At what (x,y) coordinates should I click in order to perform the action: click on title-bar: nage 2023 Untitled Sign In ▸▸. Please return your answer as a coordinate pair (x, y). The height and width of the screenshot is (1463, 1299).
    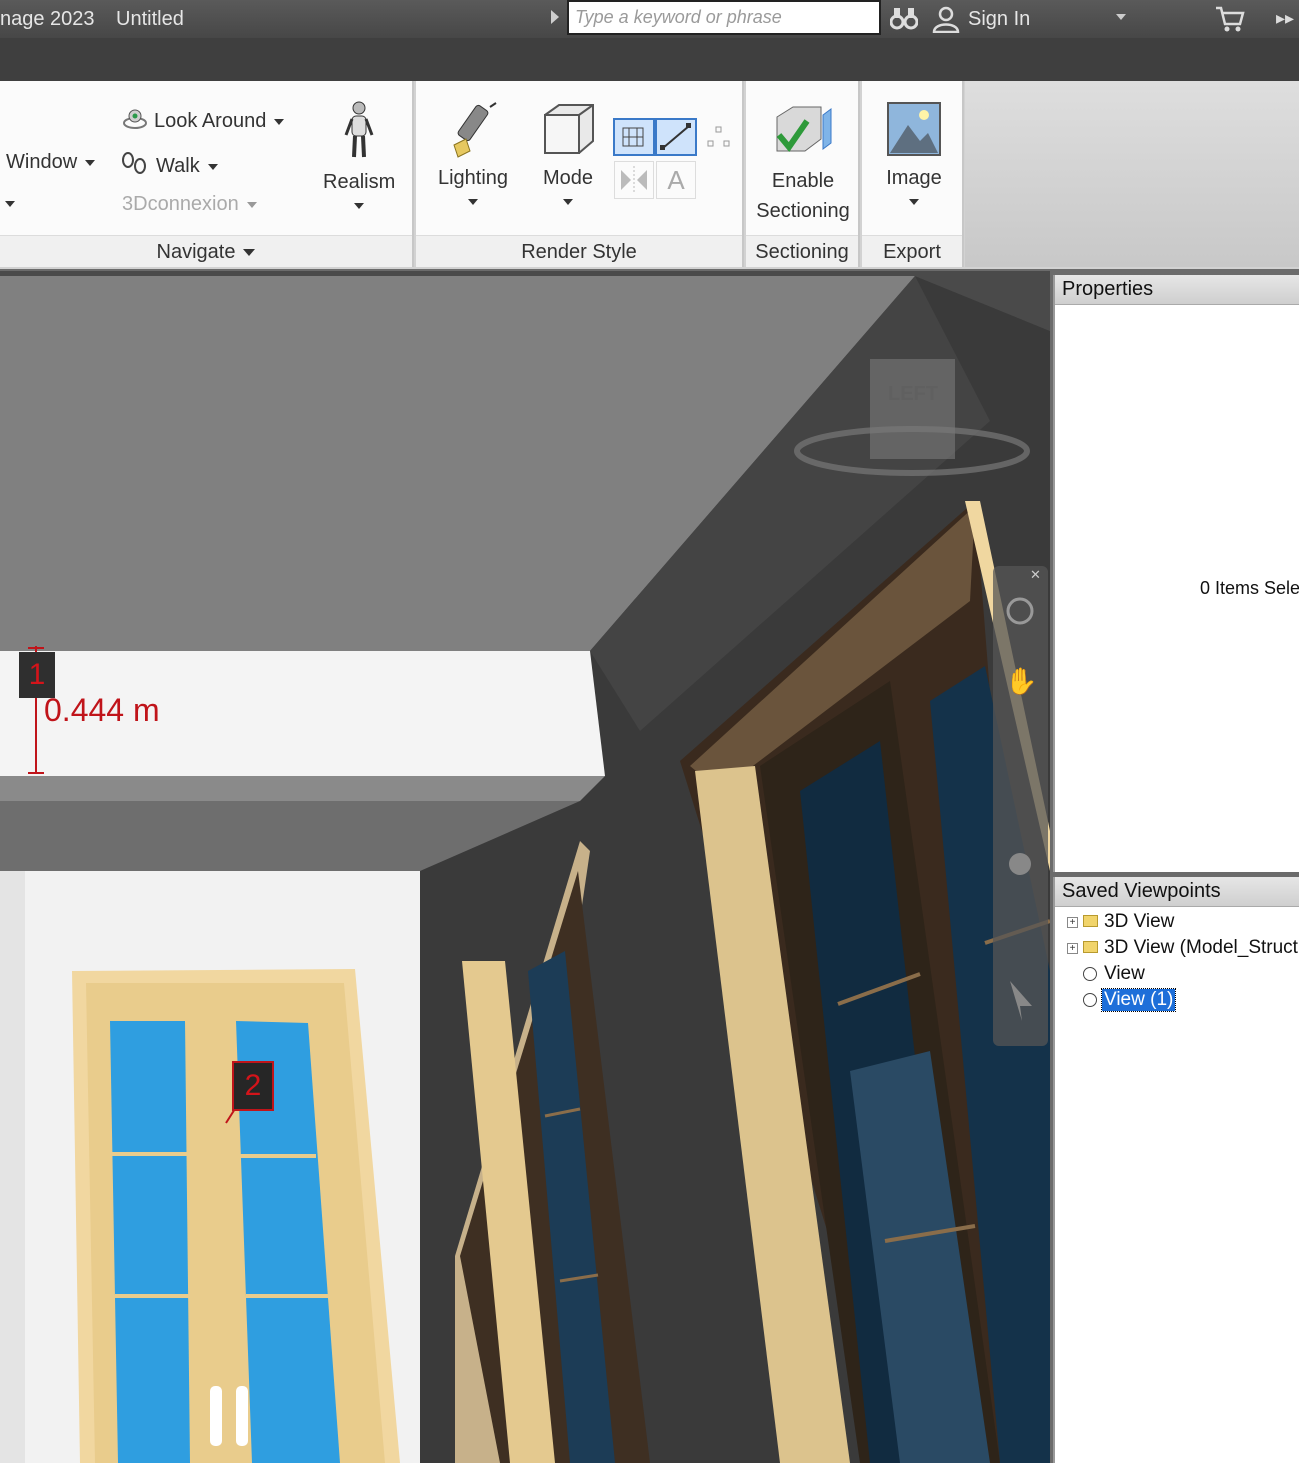
    Looking at the image, I should click on (649, 19).